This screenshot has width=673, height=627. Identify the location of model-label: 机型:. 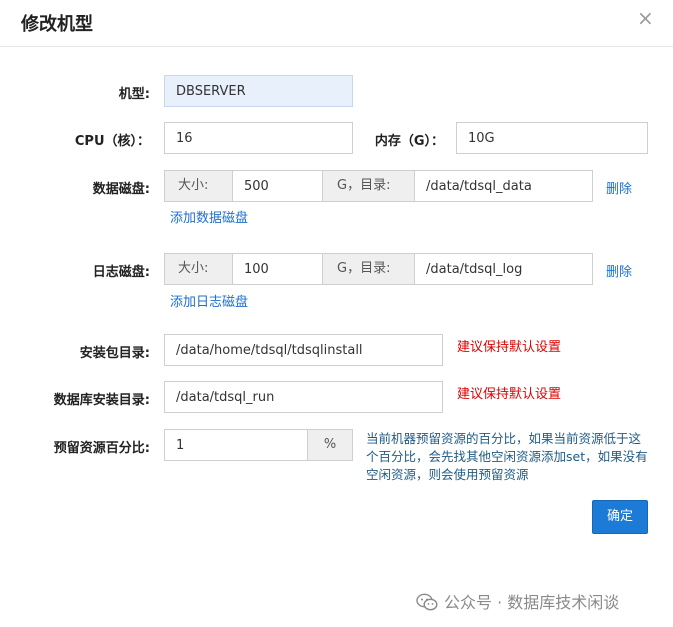
(134, 94).